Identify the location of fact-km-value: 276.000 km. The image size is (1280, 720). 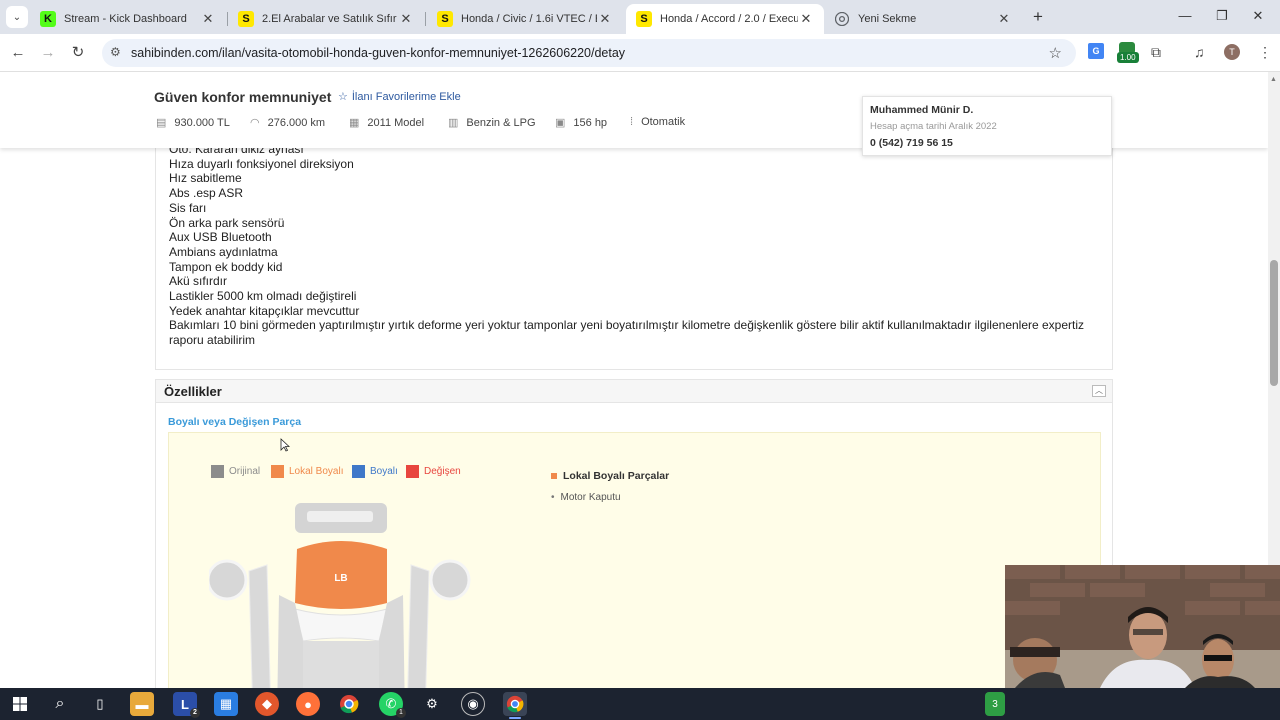
(296, 123).